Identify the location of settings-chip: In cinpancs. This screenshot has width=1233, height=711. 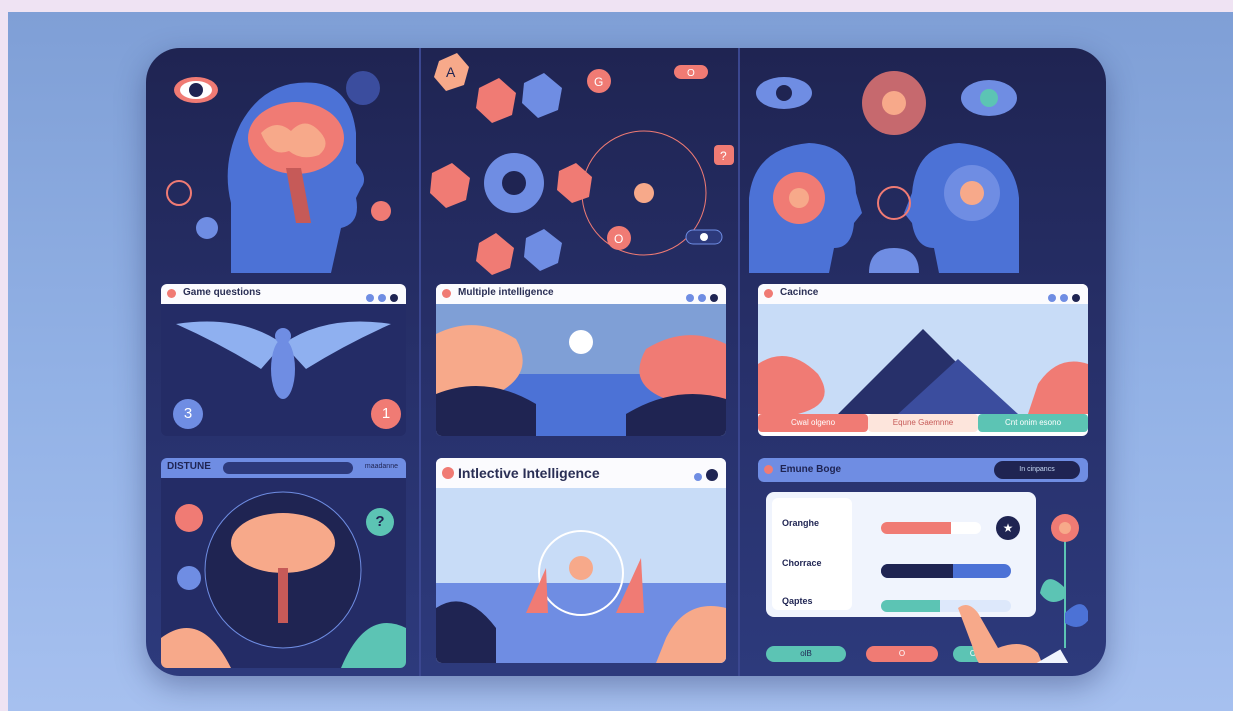
(1037, 470).